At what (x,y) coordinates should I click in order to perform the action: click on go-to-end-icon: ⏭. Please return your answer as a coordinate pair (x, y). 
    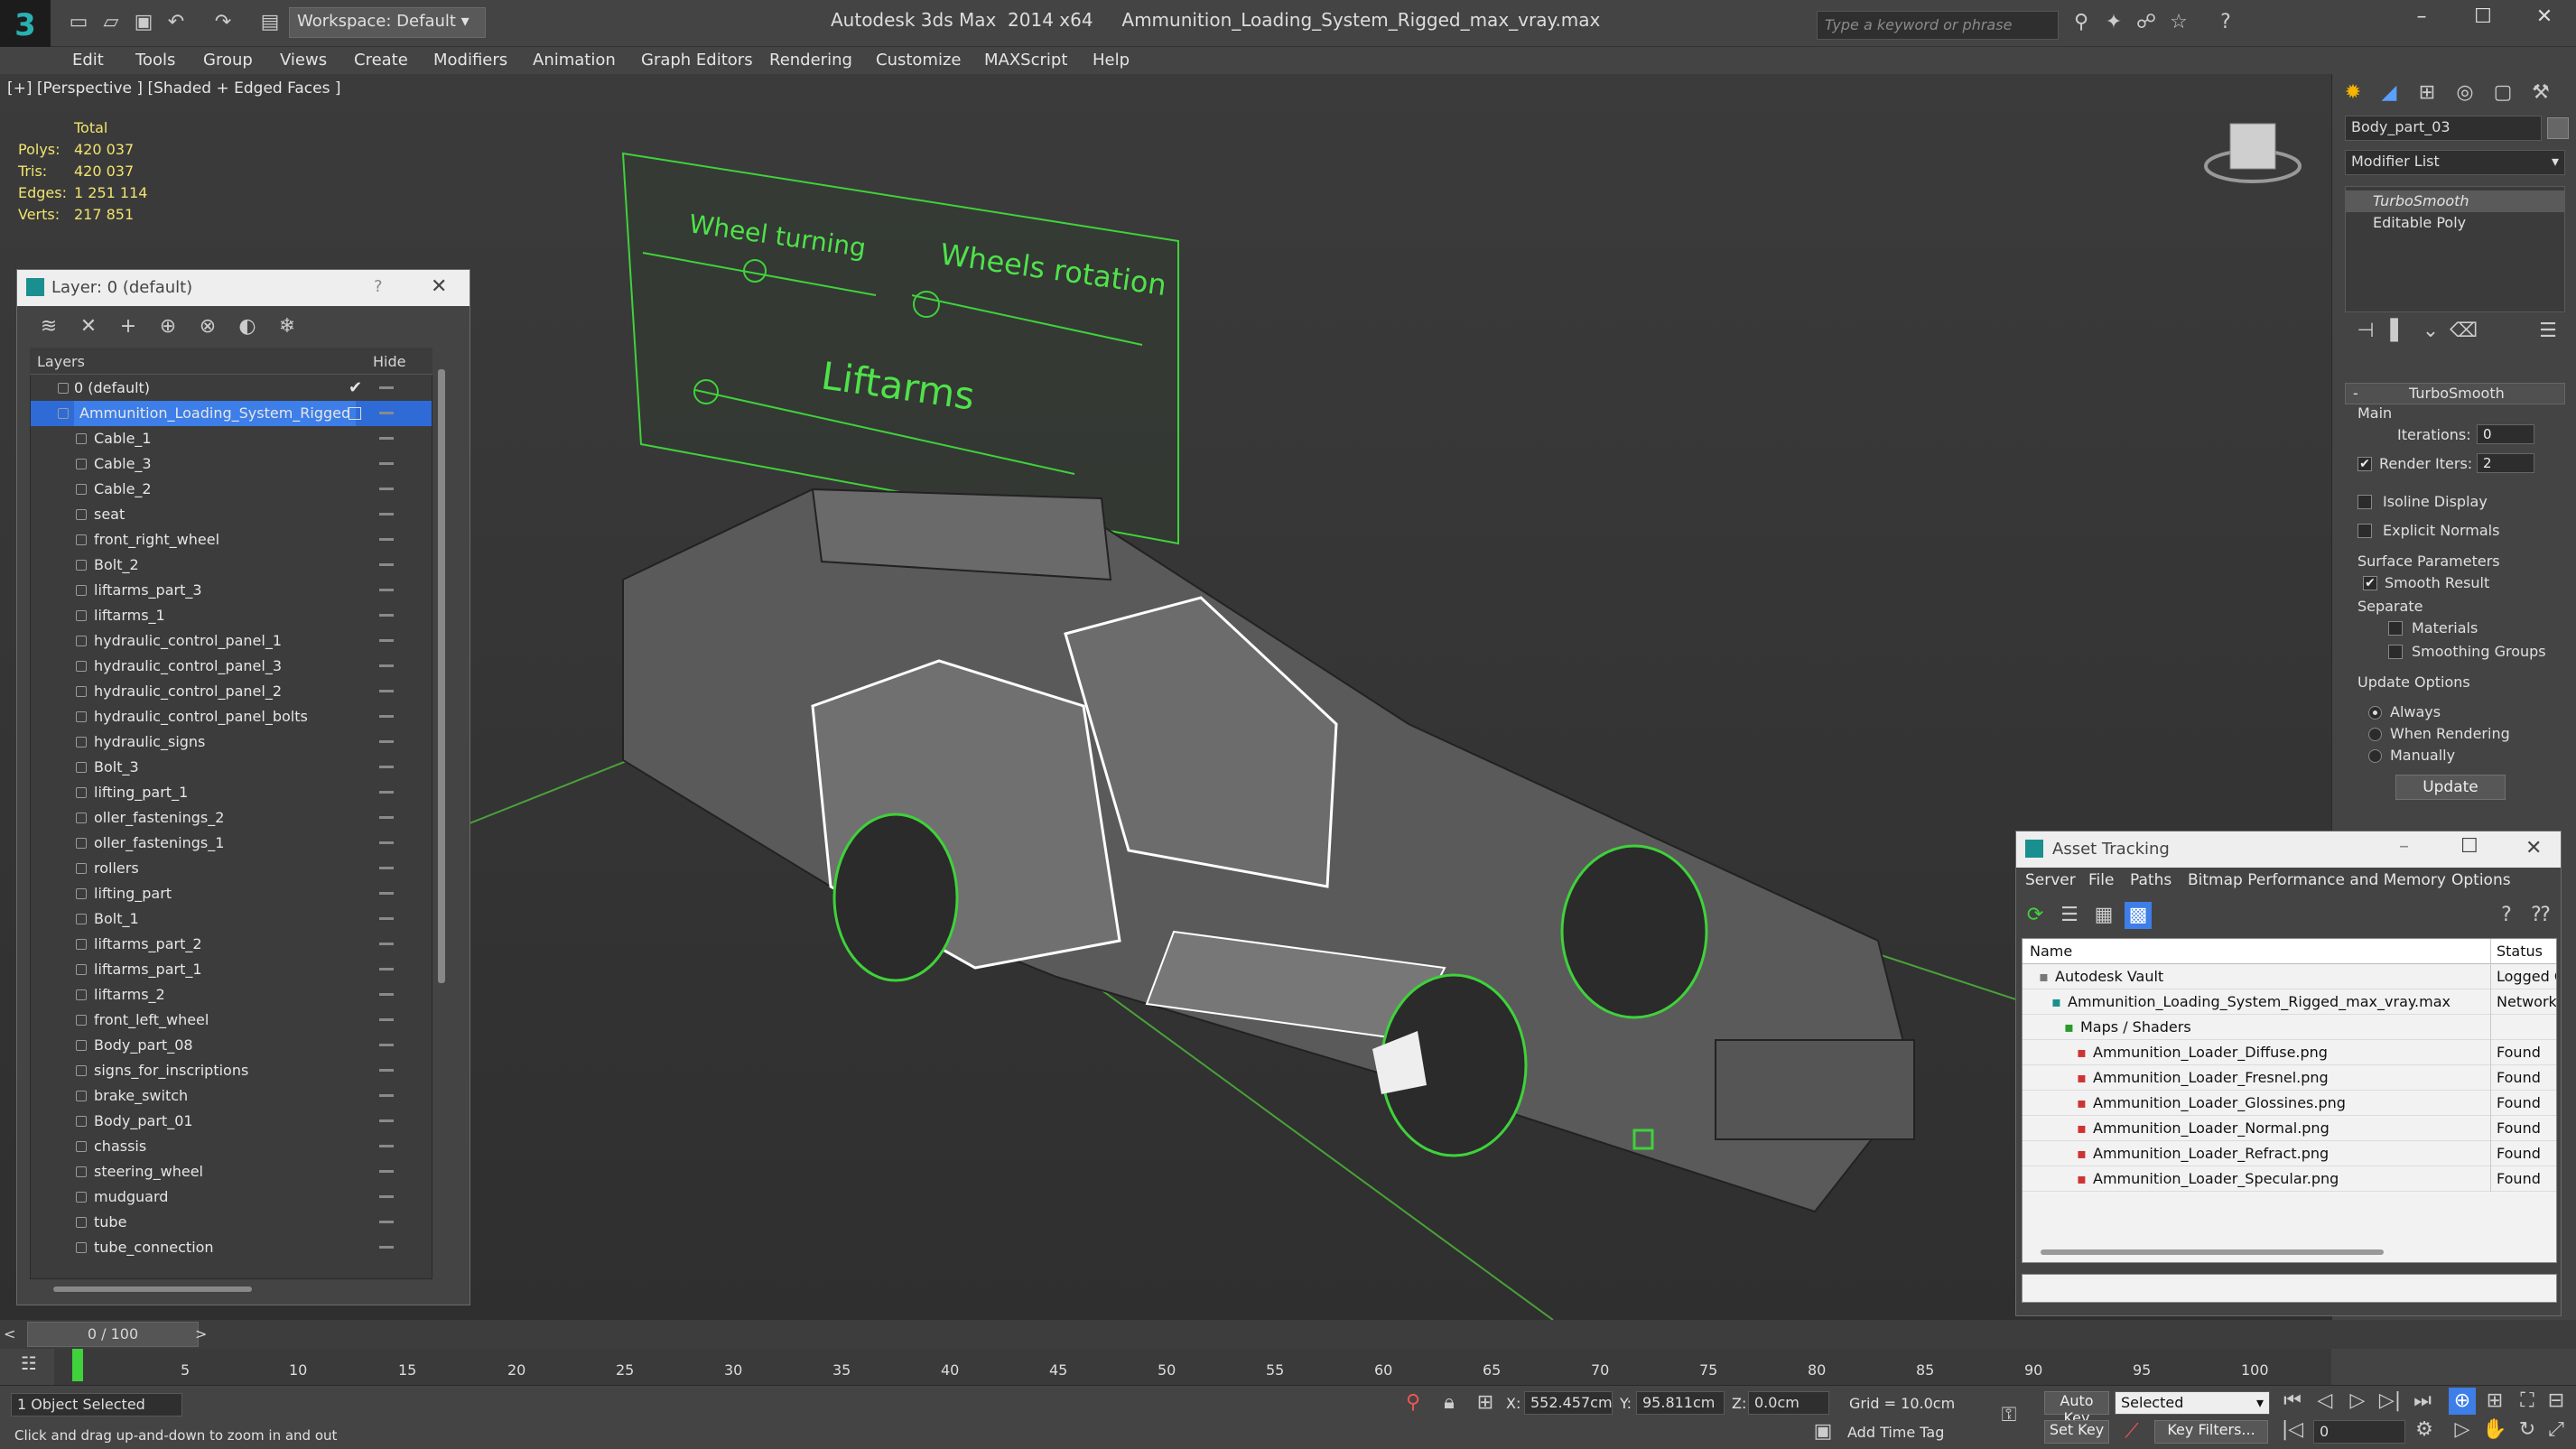
    Looking at the image, I should click on (2422, 1401).